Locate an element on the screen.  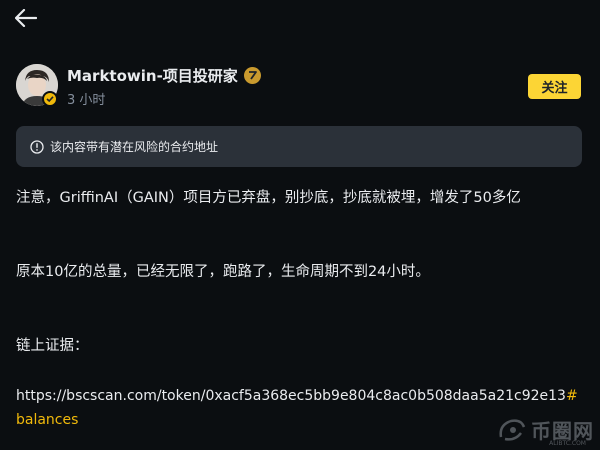
author-name-row: Marktowin-项目投研家 is located at coordinates (164, 75).